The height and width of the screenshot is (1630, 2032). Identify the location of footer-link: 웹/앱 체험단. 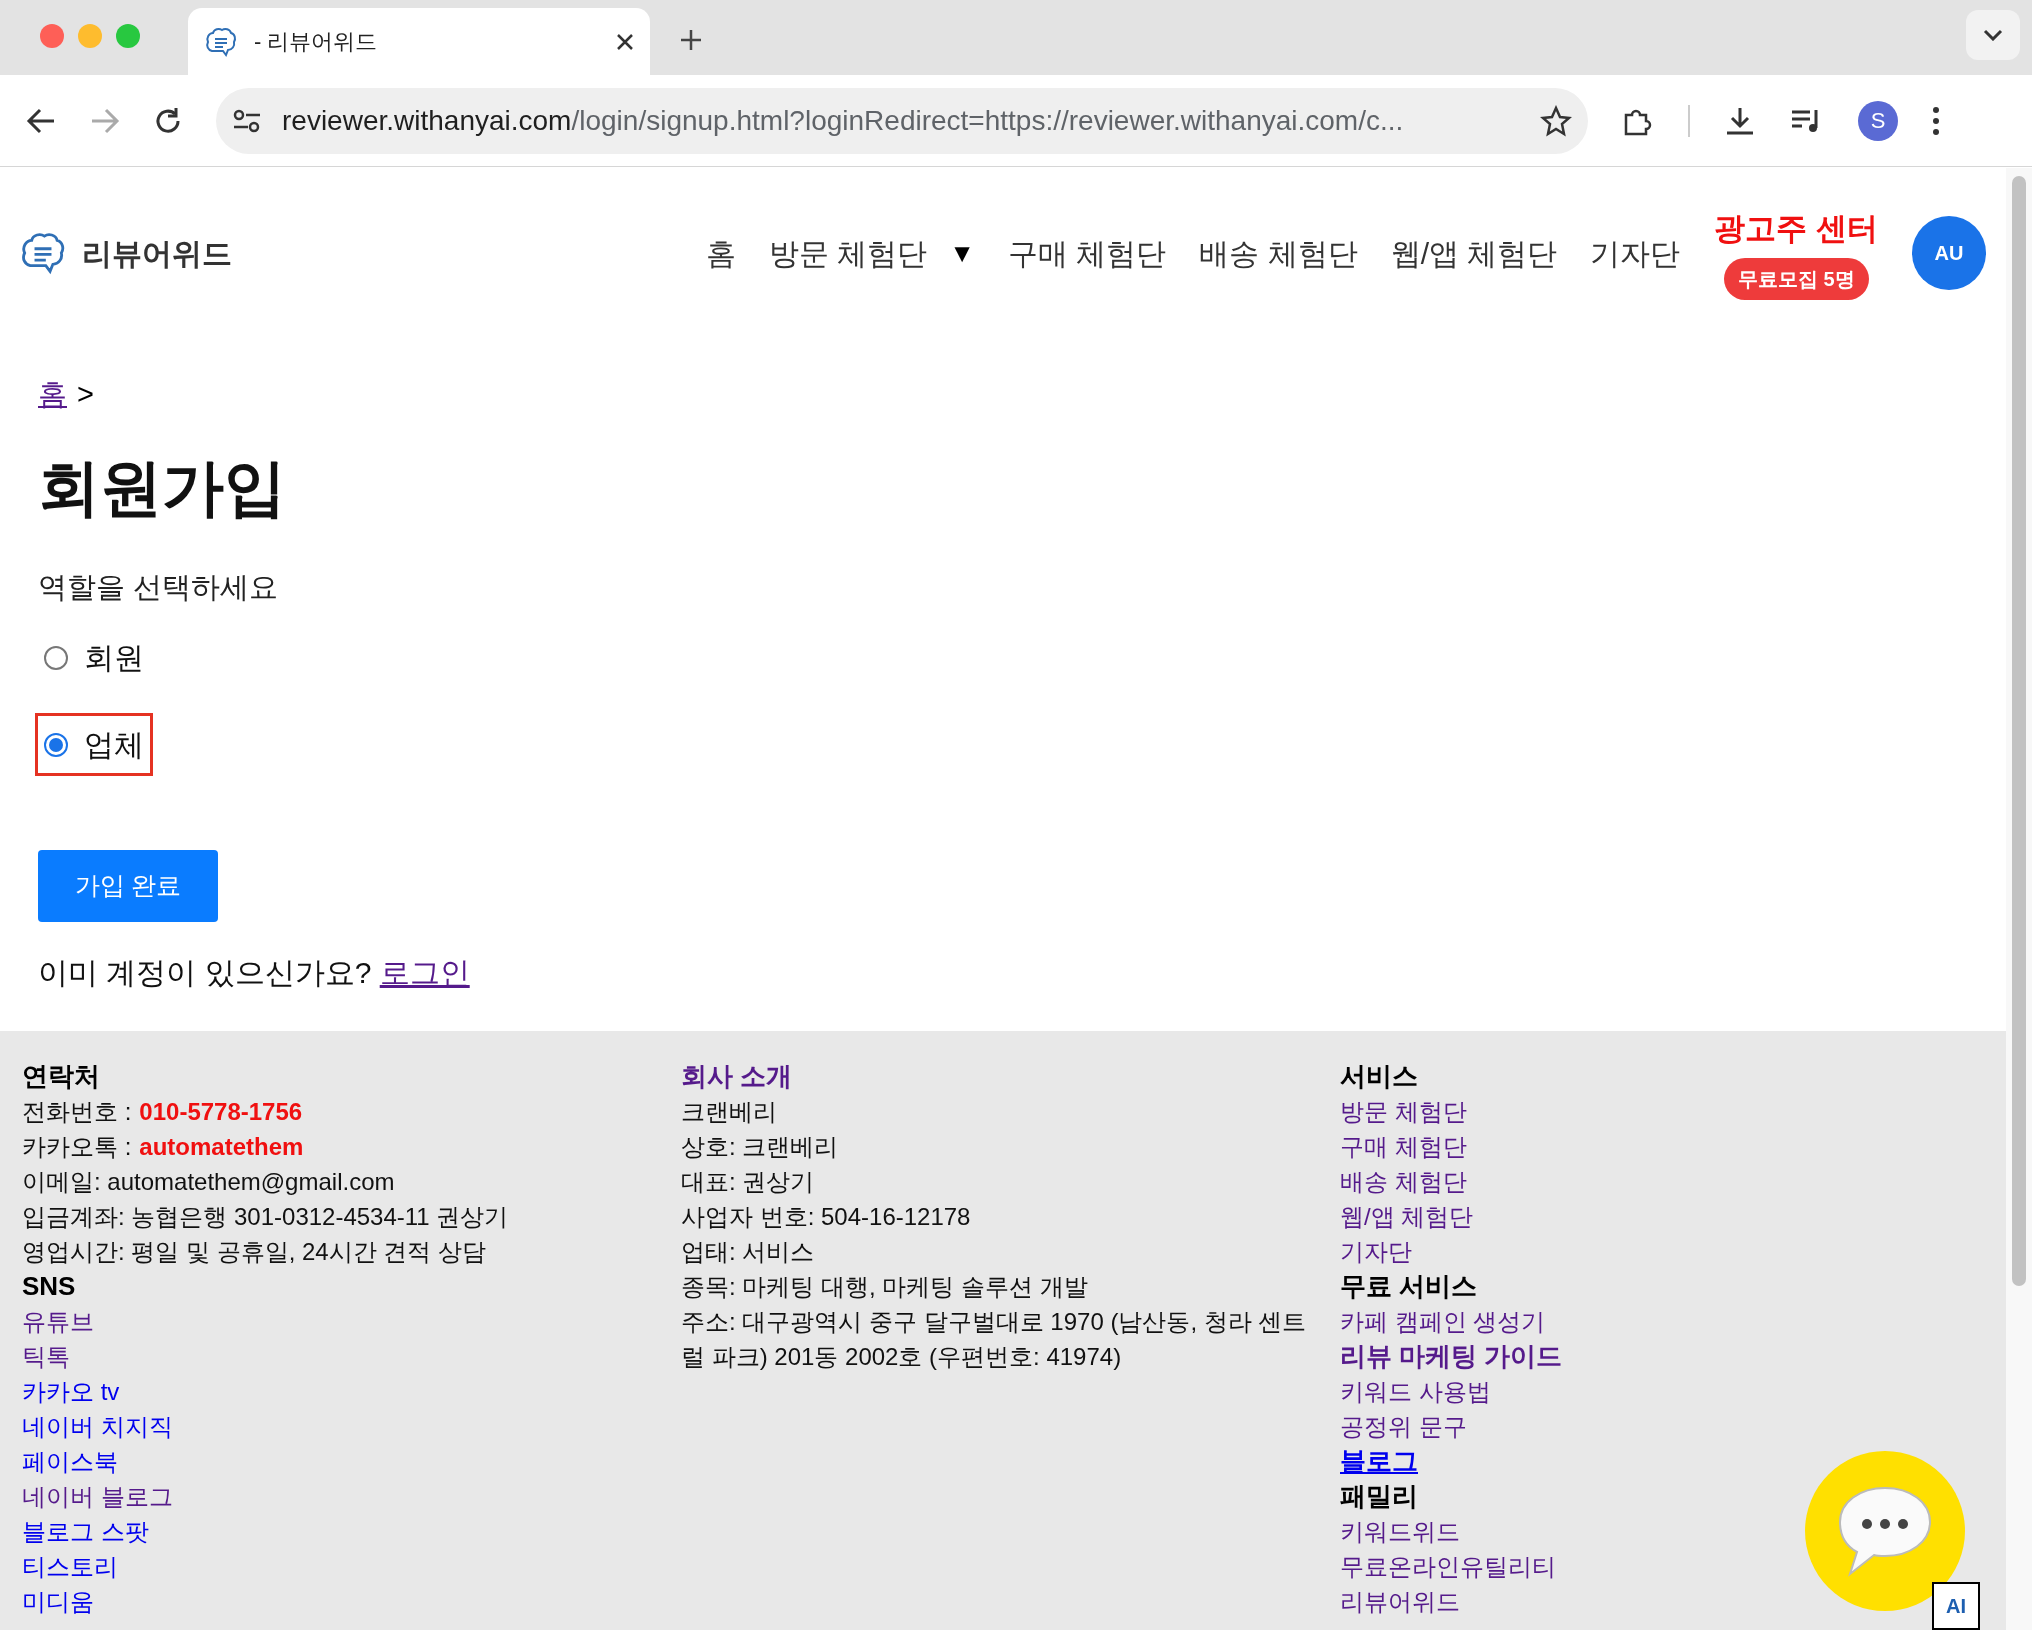
(1407, 1216).